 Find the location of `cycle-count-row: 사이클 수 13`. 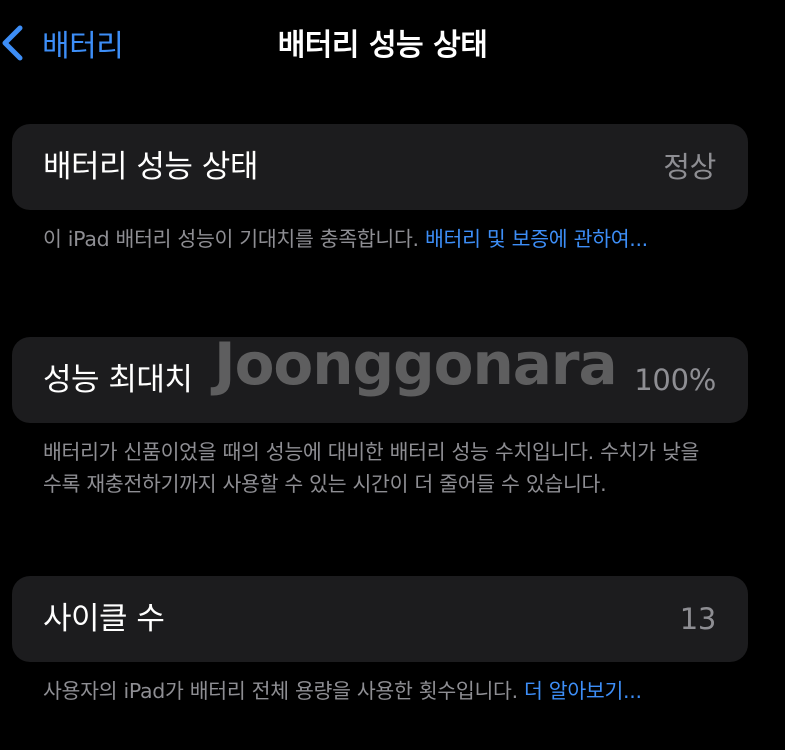

cycle-count-row: 사이클 수 13 is located at coordinates (380, 619).